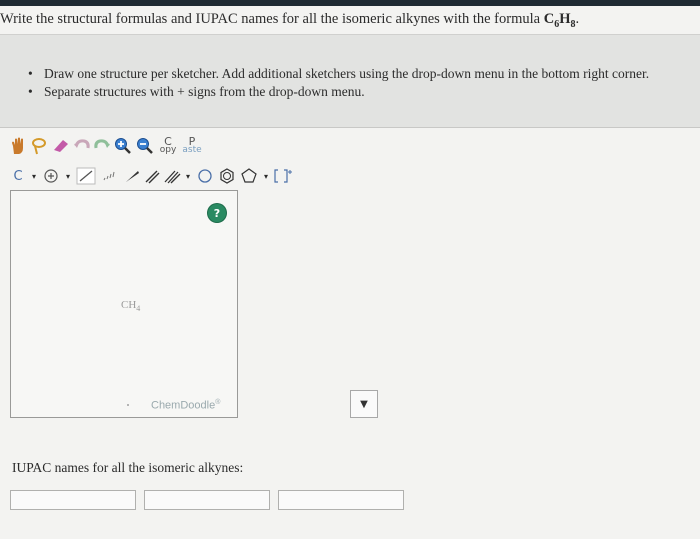 This screenshot has height=539, width=700. Describe the element at coordinates (138, 309) in the screenshot. I see `molecule-sub: 4` at that location.